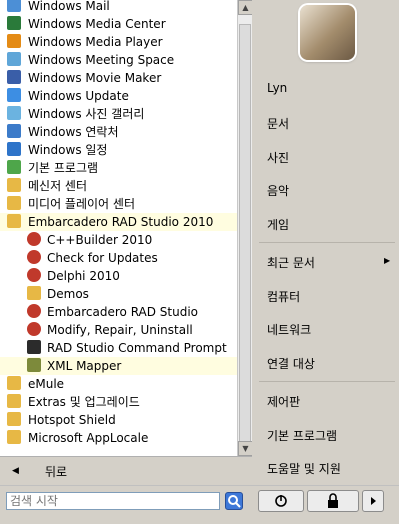  Describe the element at coordinates (278, 123) in the screenshot. I see `documents-link: 문서` at that location.